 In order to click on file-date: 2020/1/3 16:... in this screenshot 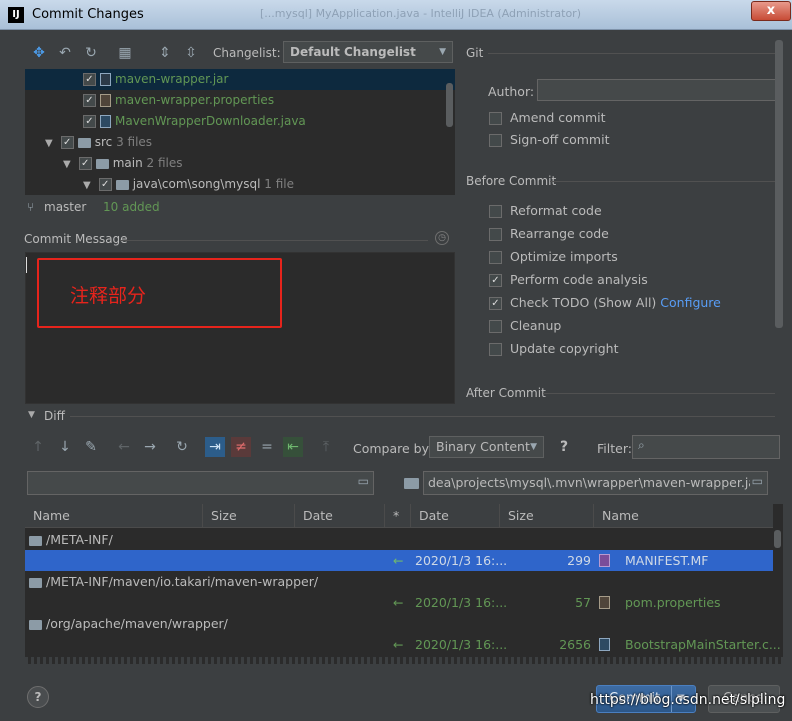, I will do `click(461, 560)`.